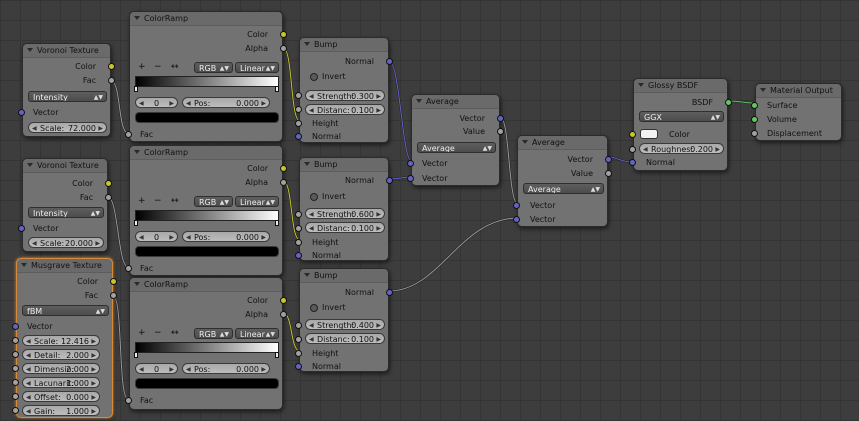  Describe the element at coordinates (314, 197) in the screenshot. I see `invert-checkbox` at that location.